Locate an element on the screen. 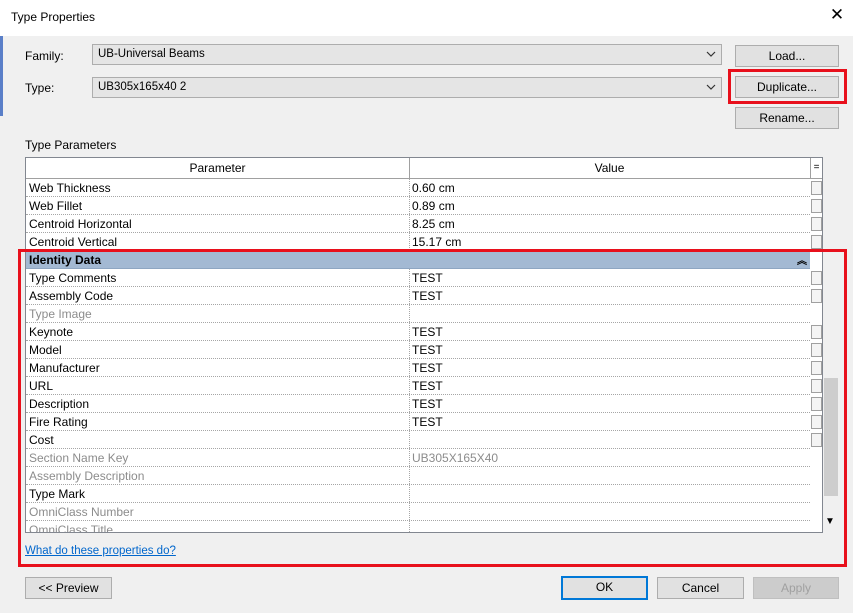 The height and width of the screenshot is (613, 853). parameter-name: Model is located at coordinates (45, 350).